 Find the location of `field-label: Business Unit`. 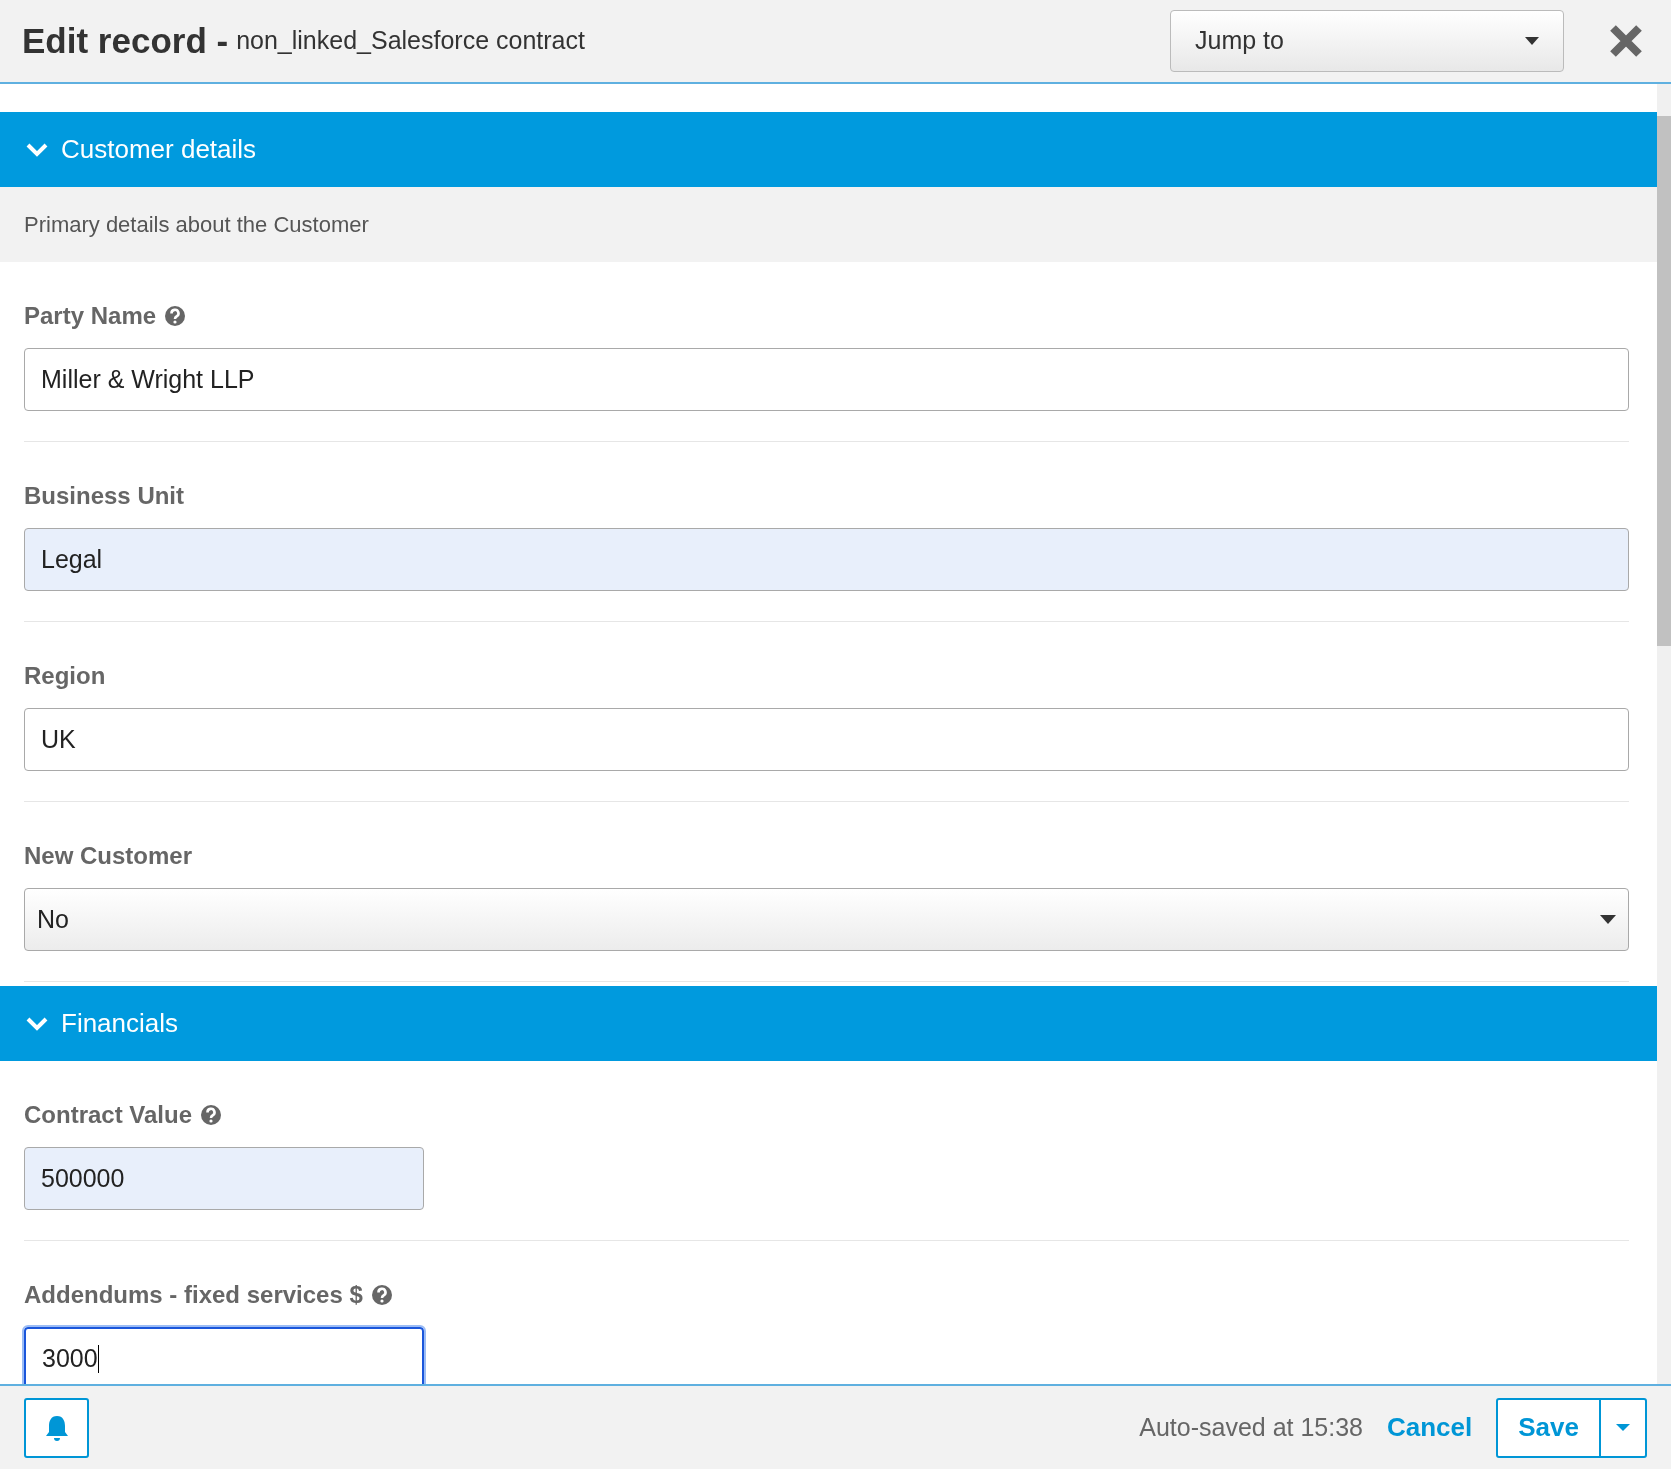

field-label: Business Unit is located at coordinates (104, 496).